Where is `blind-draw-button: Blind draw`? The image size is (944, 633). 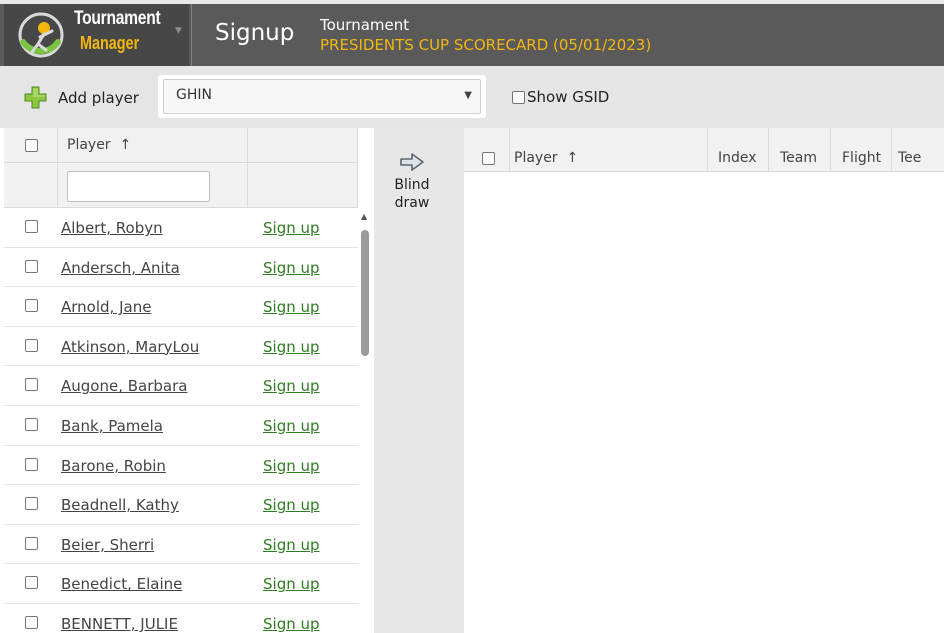
blind-draw-button: Blind draw is located at coordinates (412, 182).